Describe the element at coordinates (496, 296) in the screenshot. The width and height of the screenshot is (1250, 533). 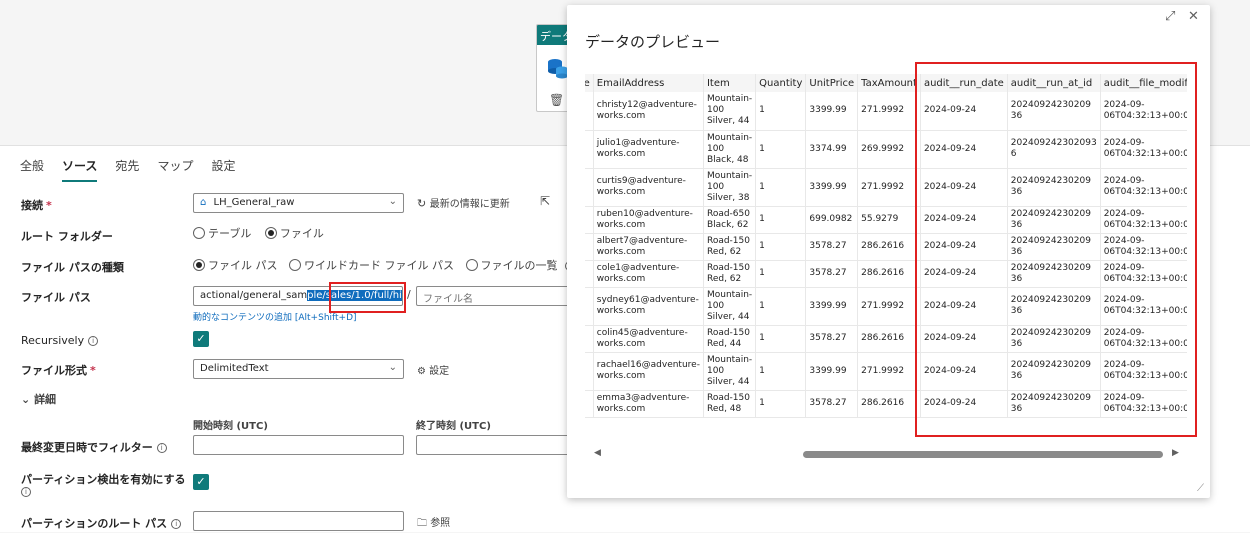
I see `file-name-input: ファイル名` at that location.